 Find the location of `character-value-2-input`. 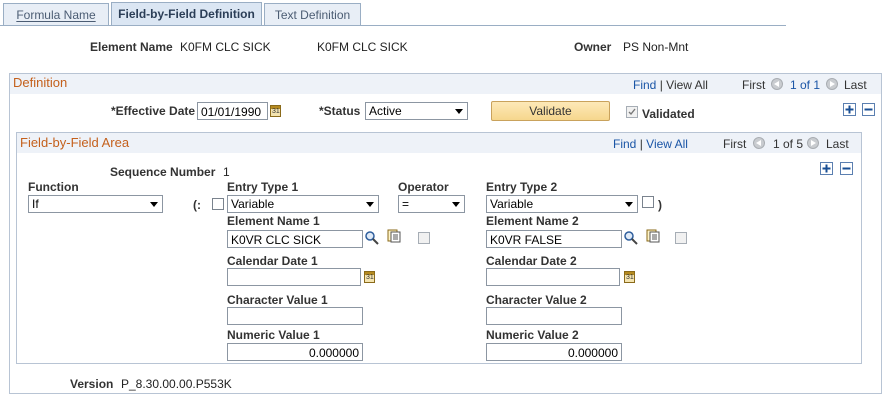

character-value-2-input is located at coordinates (554, 316).